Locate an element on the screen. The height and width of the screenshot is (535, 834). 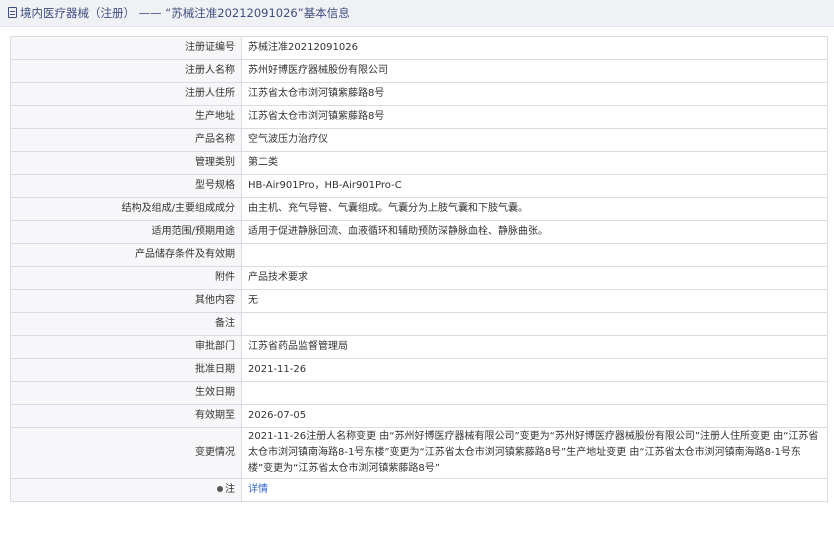
row-label-product-name: 产品名称 is located at coordinates (126, 140).